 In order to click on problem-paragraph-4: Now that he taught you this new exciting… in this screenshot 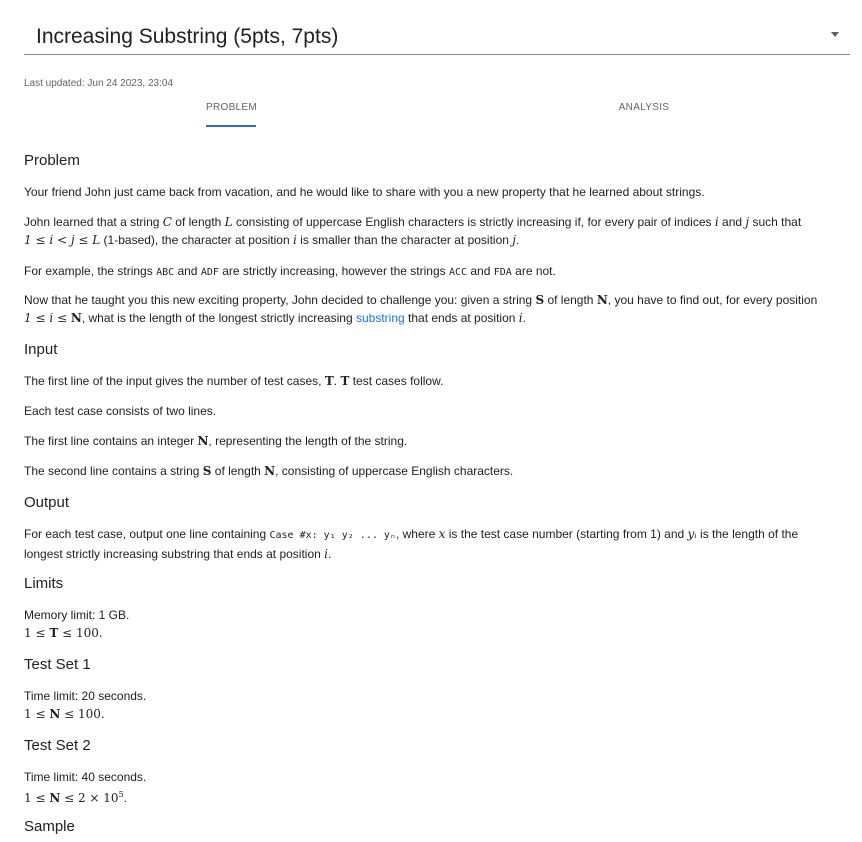, I will do `click(421, 309)`.